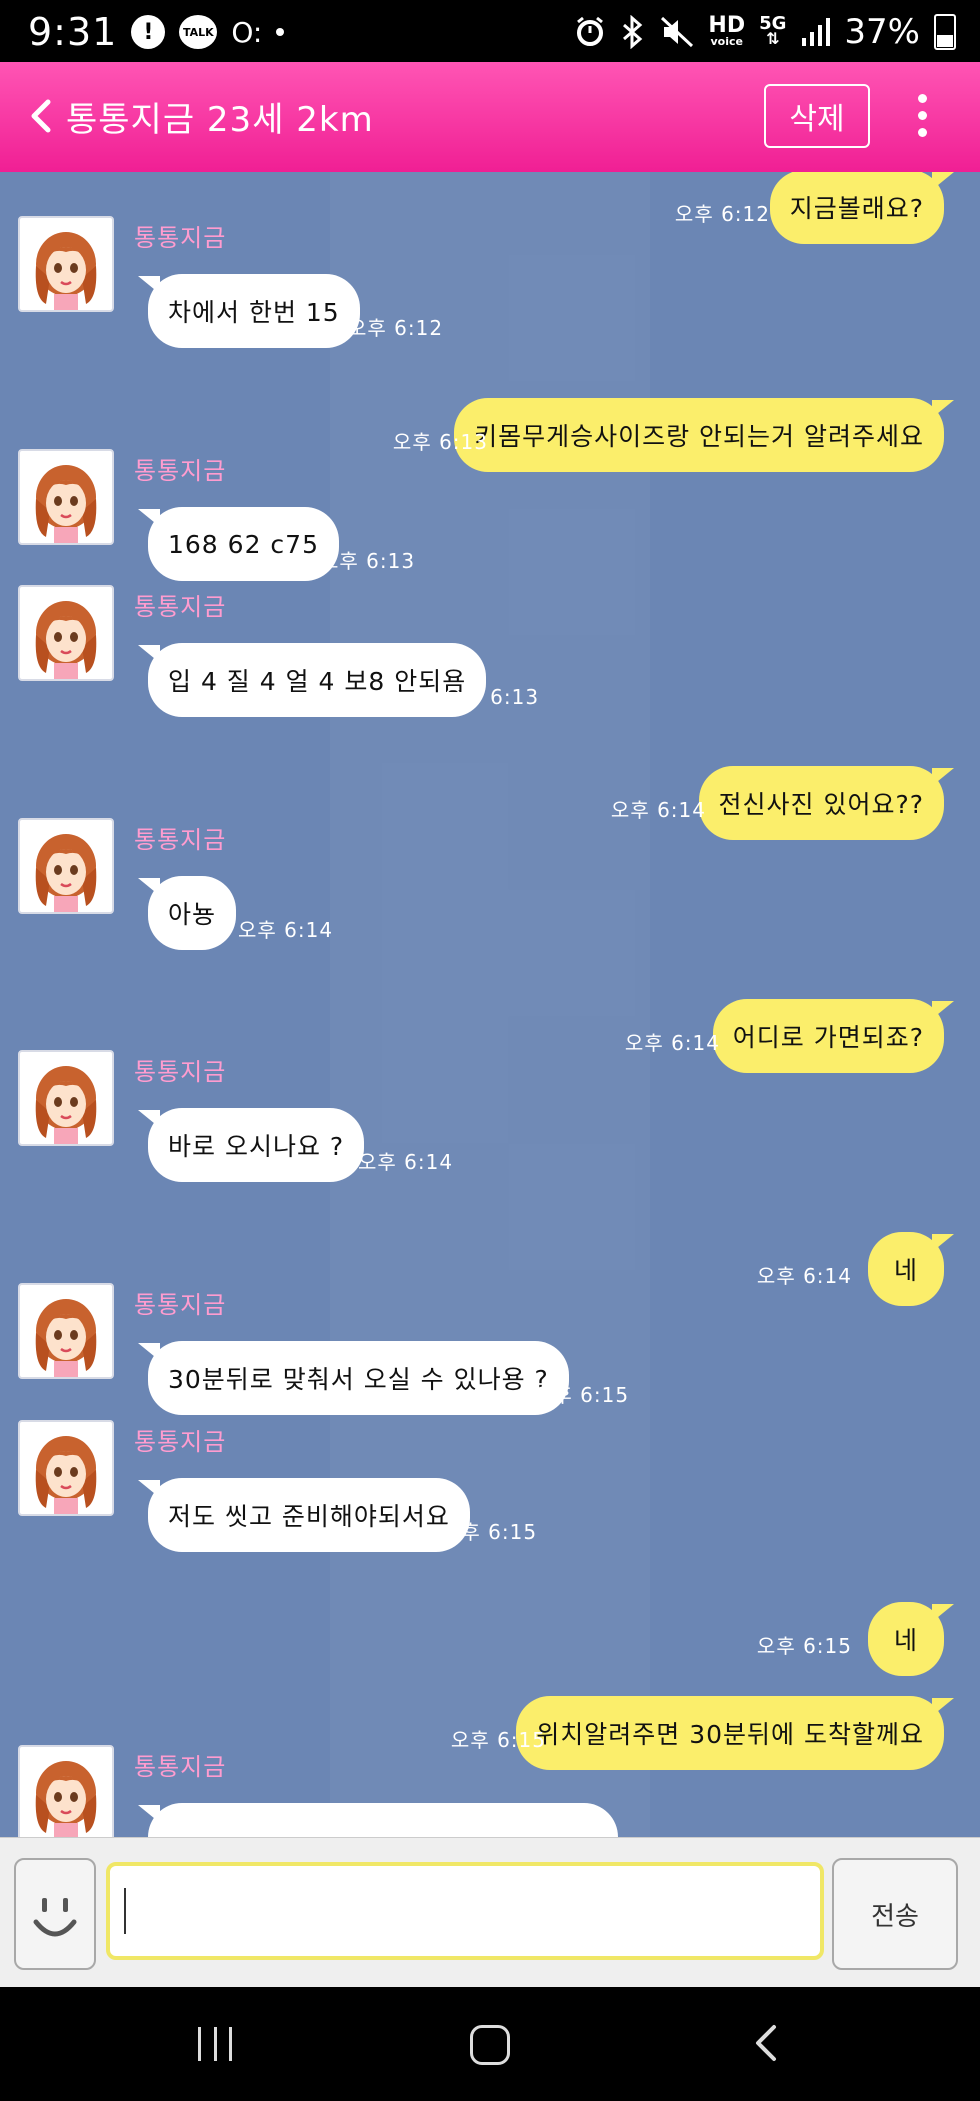  Describe the element at coordinates (816, 32) in the screenshot. I see `signal-icon` at that location.